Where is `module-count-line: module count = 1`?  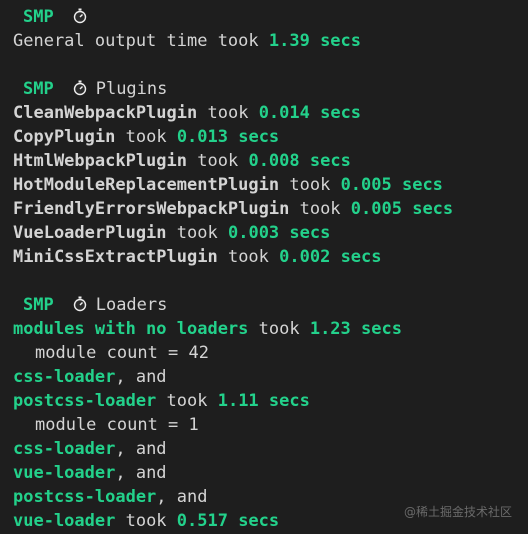 module-count-line: module count = 1 is located at coordinates (270, 425).